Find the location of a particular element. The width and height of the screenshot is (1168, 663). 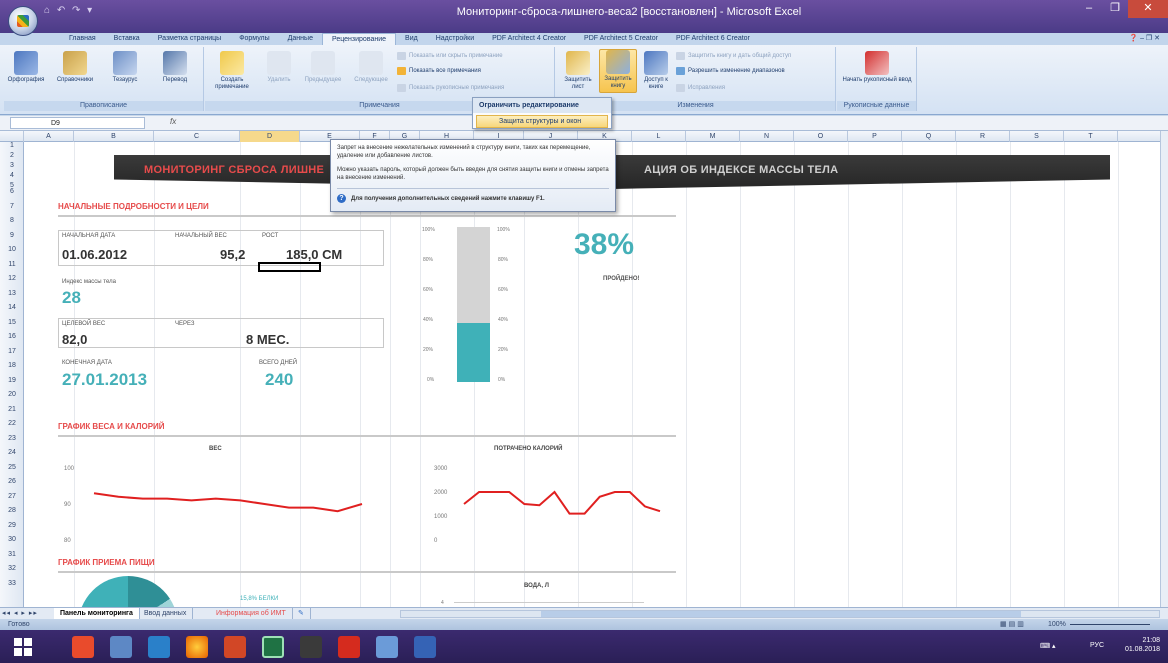

windows-start-icon is located at coordinates (23, 647).